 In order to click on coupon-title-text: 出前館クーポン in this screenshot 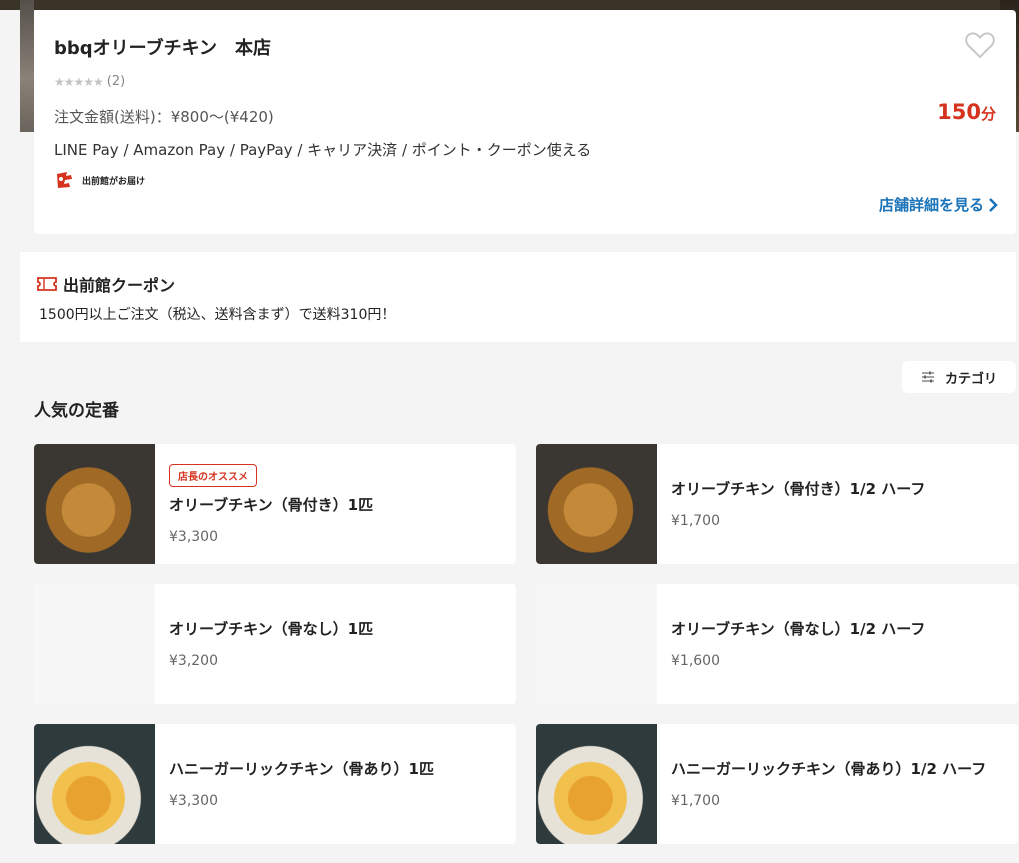, I will do `click(119, 285)`.